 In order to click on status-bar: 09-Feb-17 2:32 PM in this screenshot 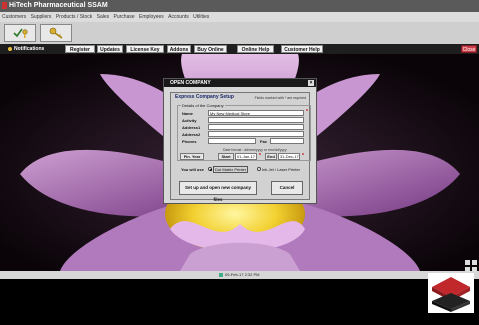, I will do `click(239, 275)`.